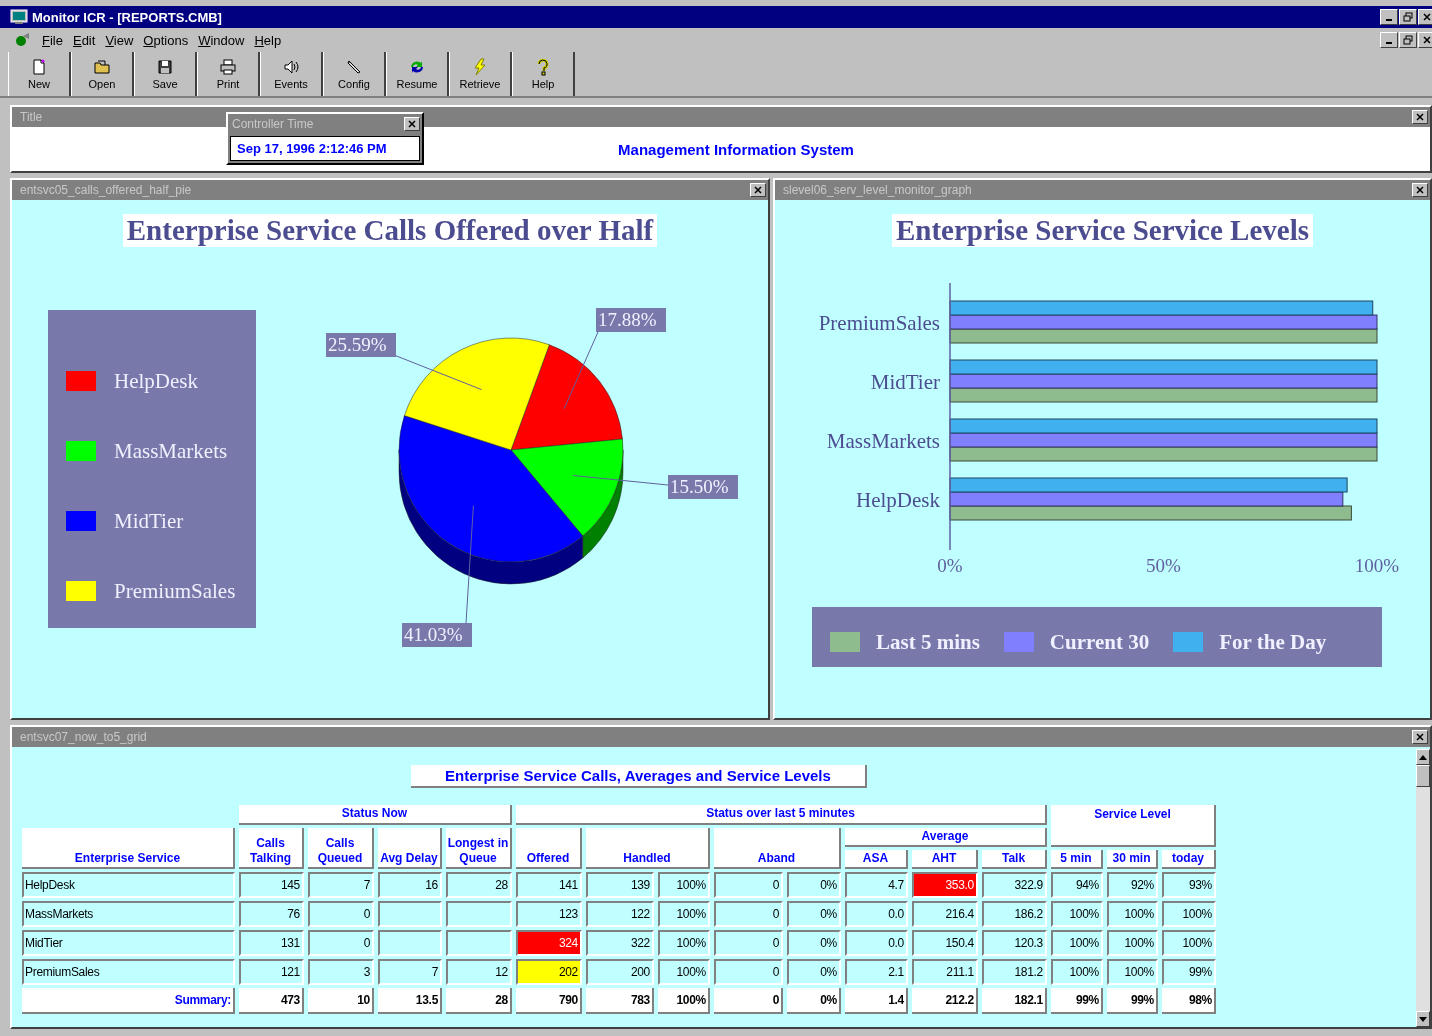 The height and width of the screenshot is (1036, 1432). I want to click on data-label: 41.03%, so click(433, 634).